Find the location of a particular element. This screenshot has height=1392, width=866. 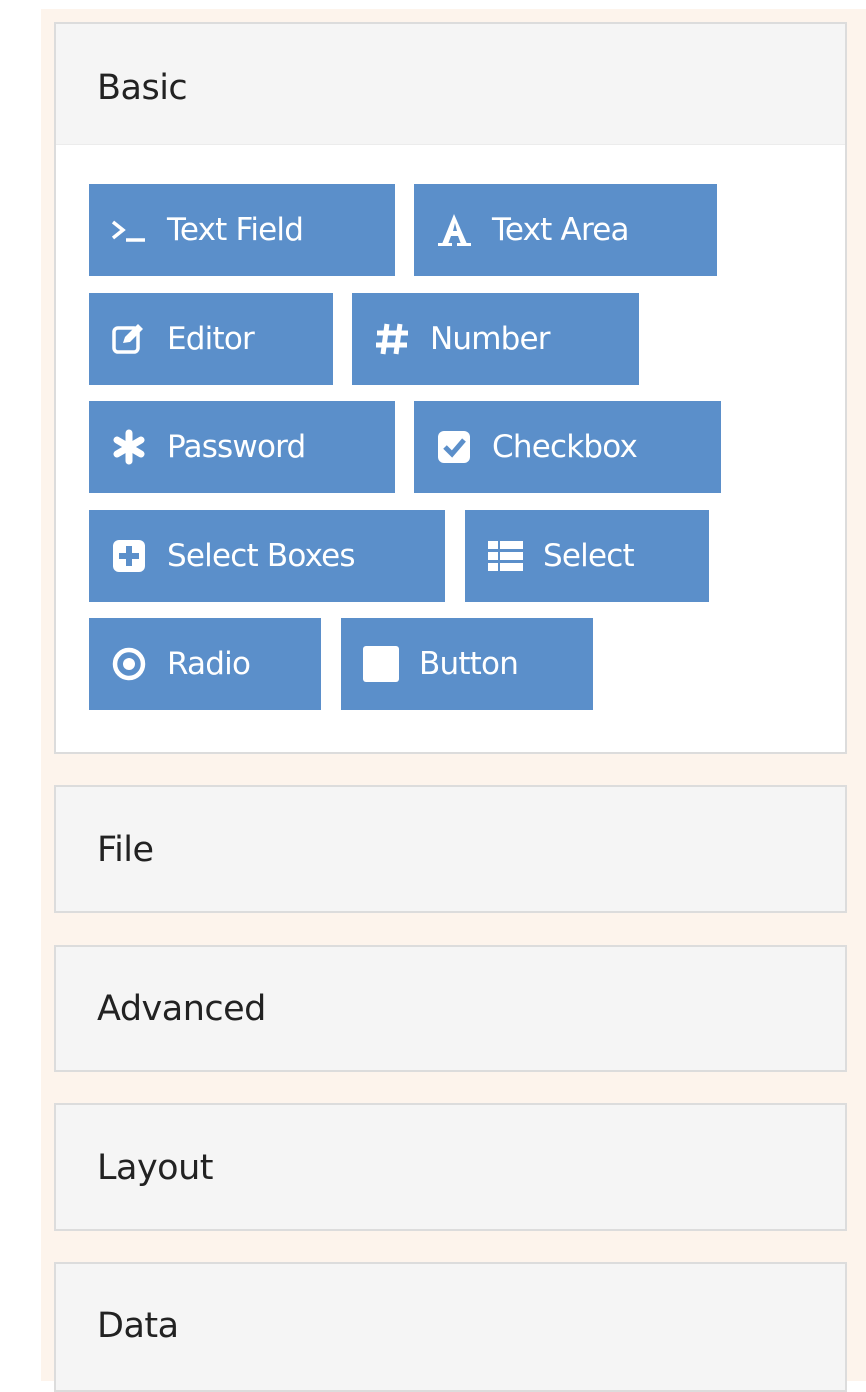

stop-icon is located at coordinates (381, 664).